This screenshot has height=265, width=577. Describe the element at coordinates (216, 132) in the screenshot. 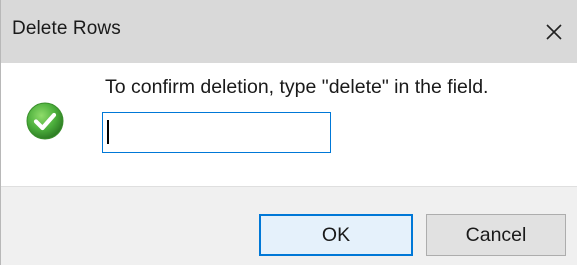

I see `confirm-input` at that location.